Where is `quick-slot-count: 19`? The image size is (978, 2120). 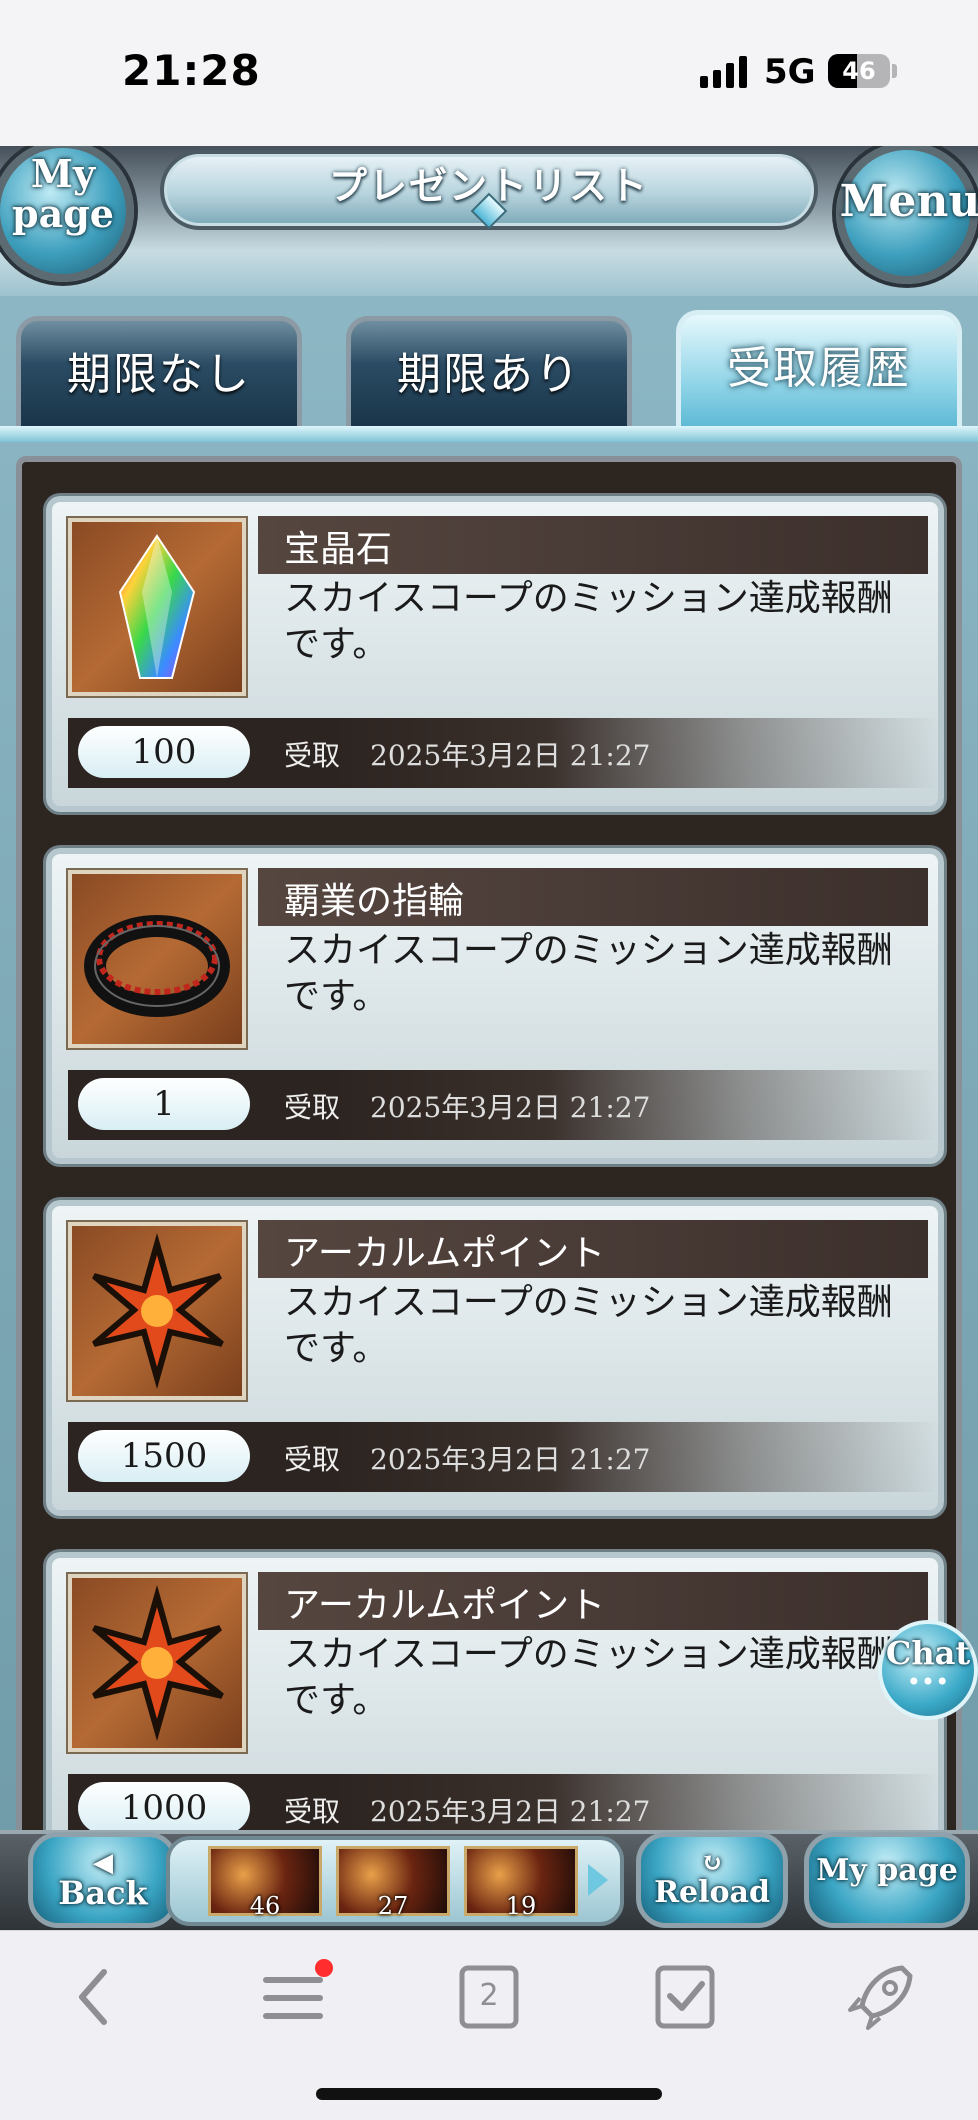 quick-slot-count: 19 is located at coordinates (521, 1906).